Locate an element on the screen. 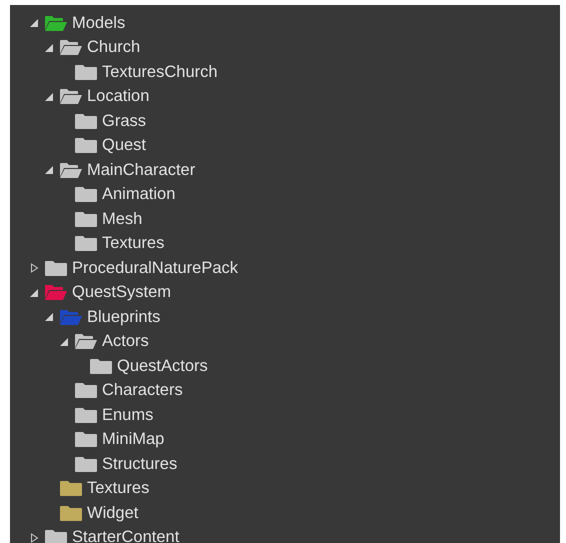 This screenshot has width=566, height=543. folder-name: Animation is located at coordinates (139, 194).